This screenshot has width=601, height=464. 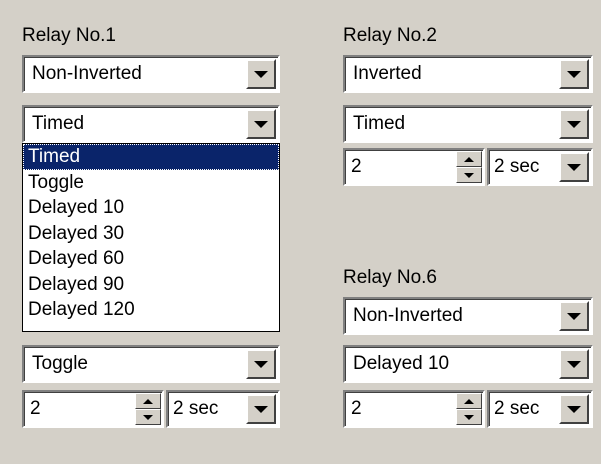 I want to click on relay6-mode-combo: Delayed 10, so click(x=468, y=364).